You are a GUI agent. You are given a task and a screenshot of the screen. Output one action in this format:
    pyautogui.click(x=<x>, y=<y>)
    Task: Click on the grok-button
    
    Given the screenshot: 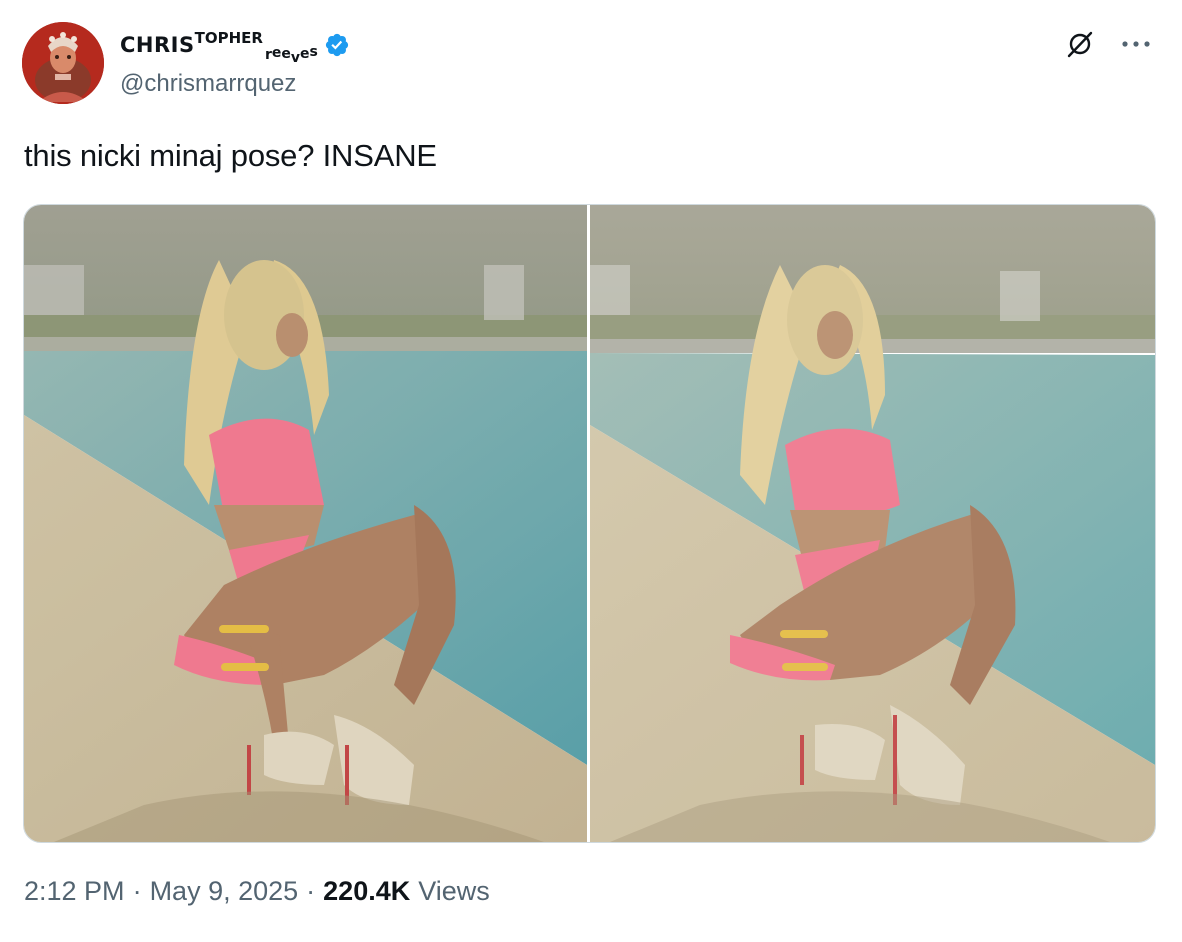 What is the action you would take?
    pyautogui.click(x=1080, y=44)
    